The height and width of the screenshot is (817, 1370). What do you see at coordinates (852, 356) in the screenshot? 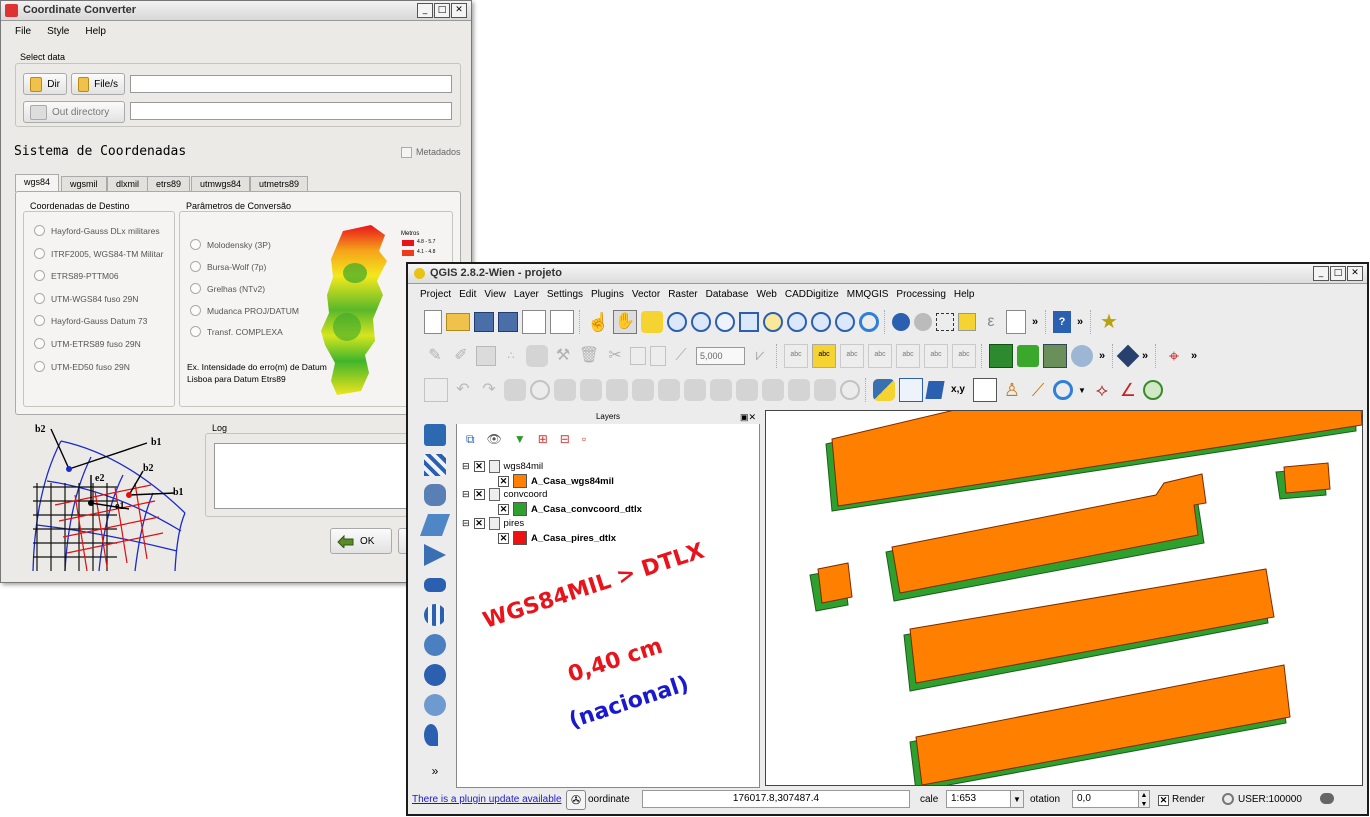
I see `pin-labels-icon: abc` at bounding box center [852, 356].